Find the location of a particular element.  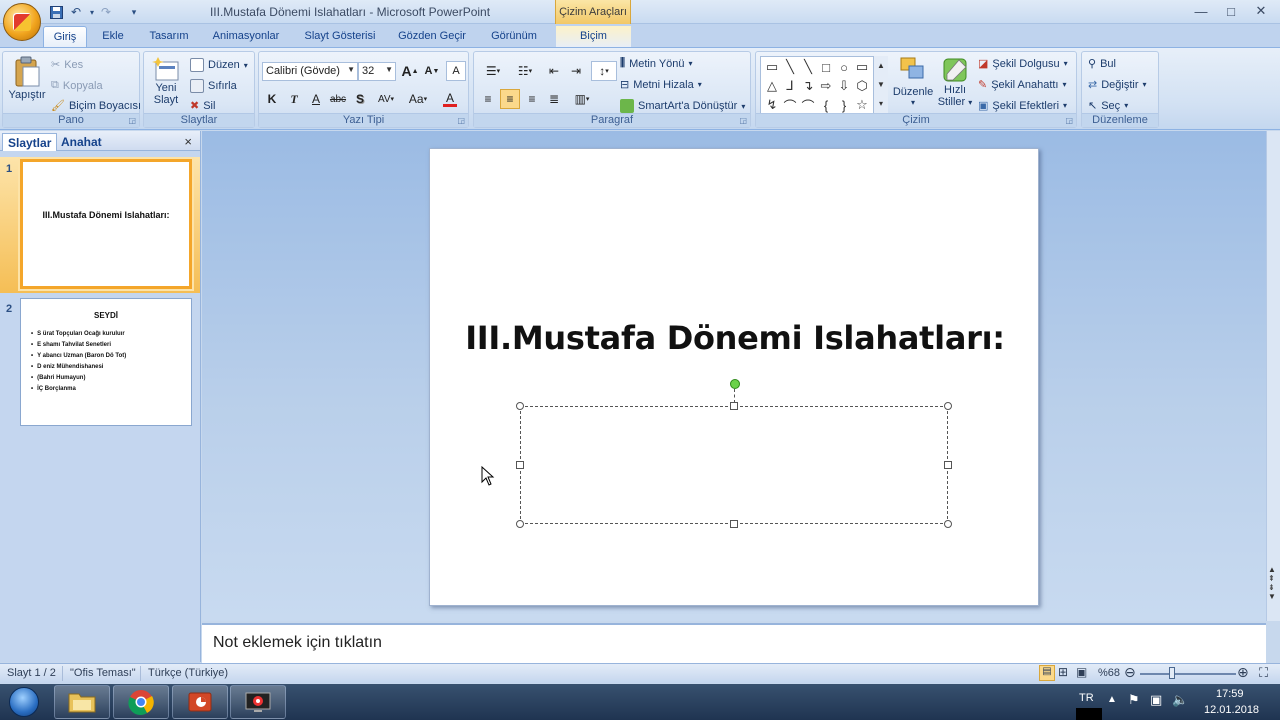

align-left-button: ≡ is located at coordinates (488, 99).